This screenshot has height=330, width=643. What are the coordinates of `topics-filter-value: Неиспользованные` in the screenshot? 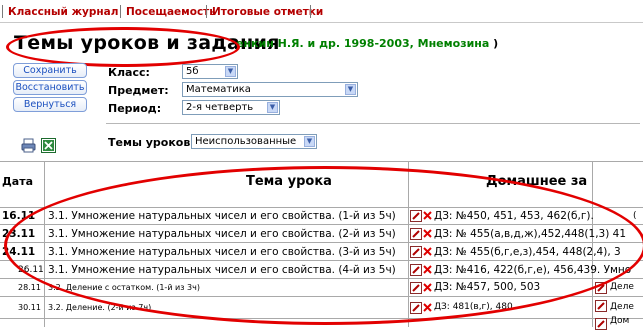 It's located at (246, 141).